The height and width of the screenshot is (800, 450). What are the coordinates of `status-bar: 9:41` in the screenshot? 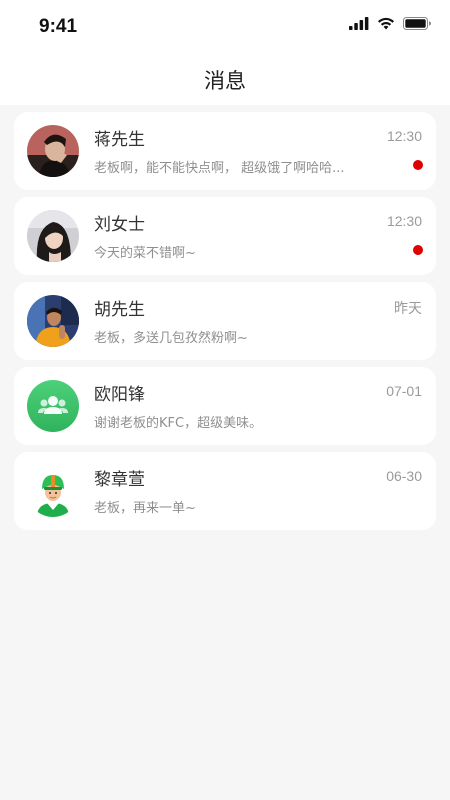 It's located at (225, 26).